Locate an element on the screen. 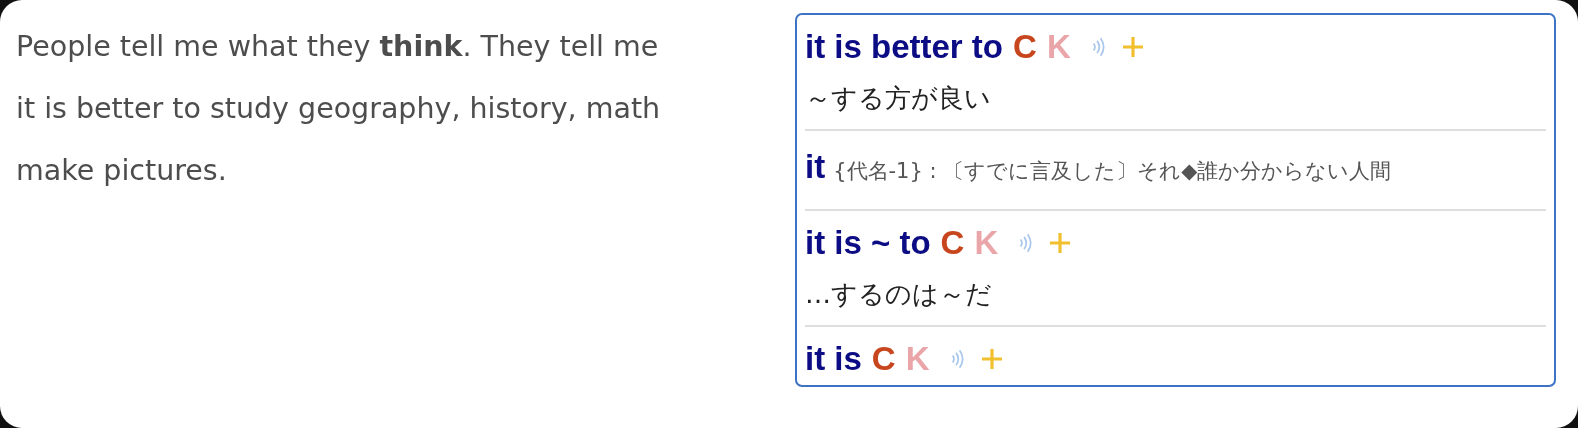  headword: it is ~ to is located at coordinates (868, 243).